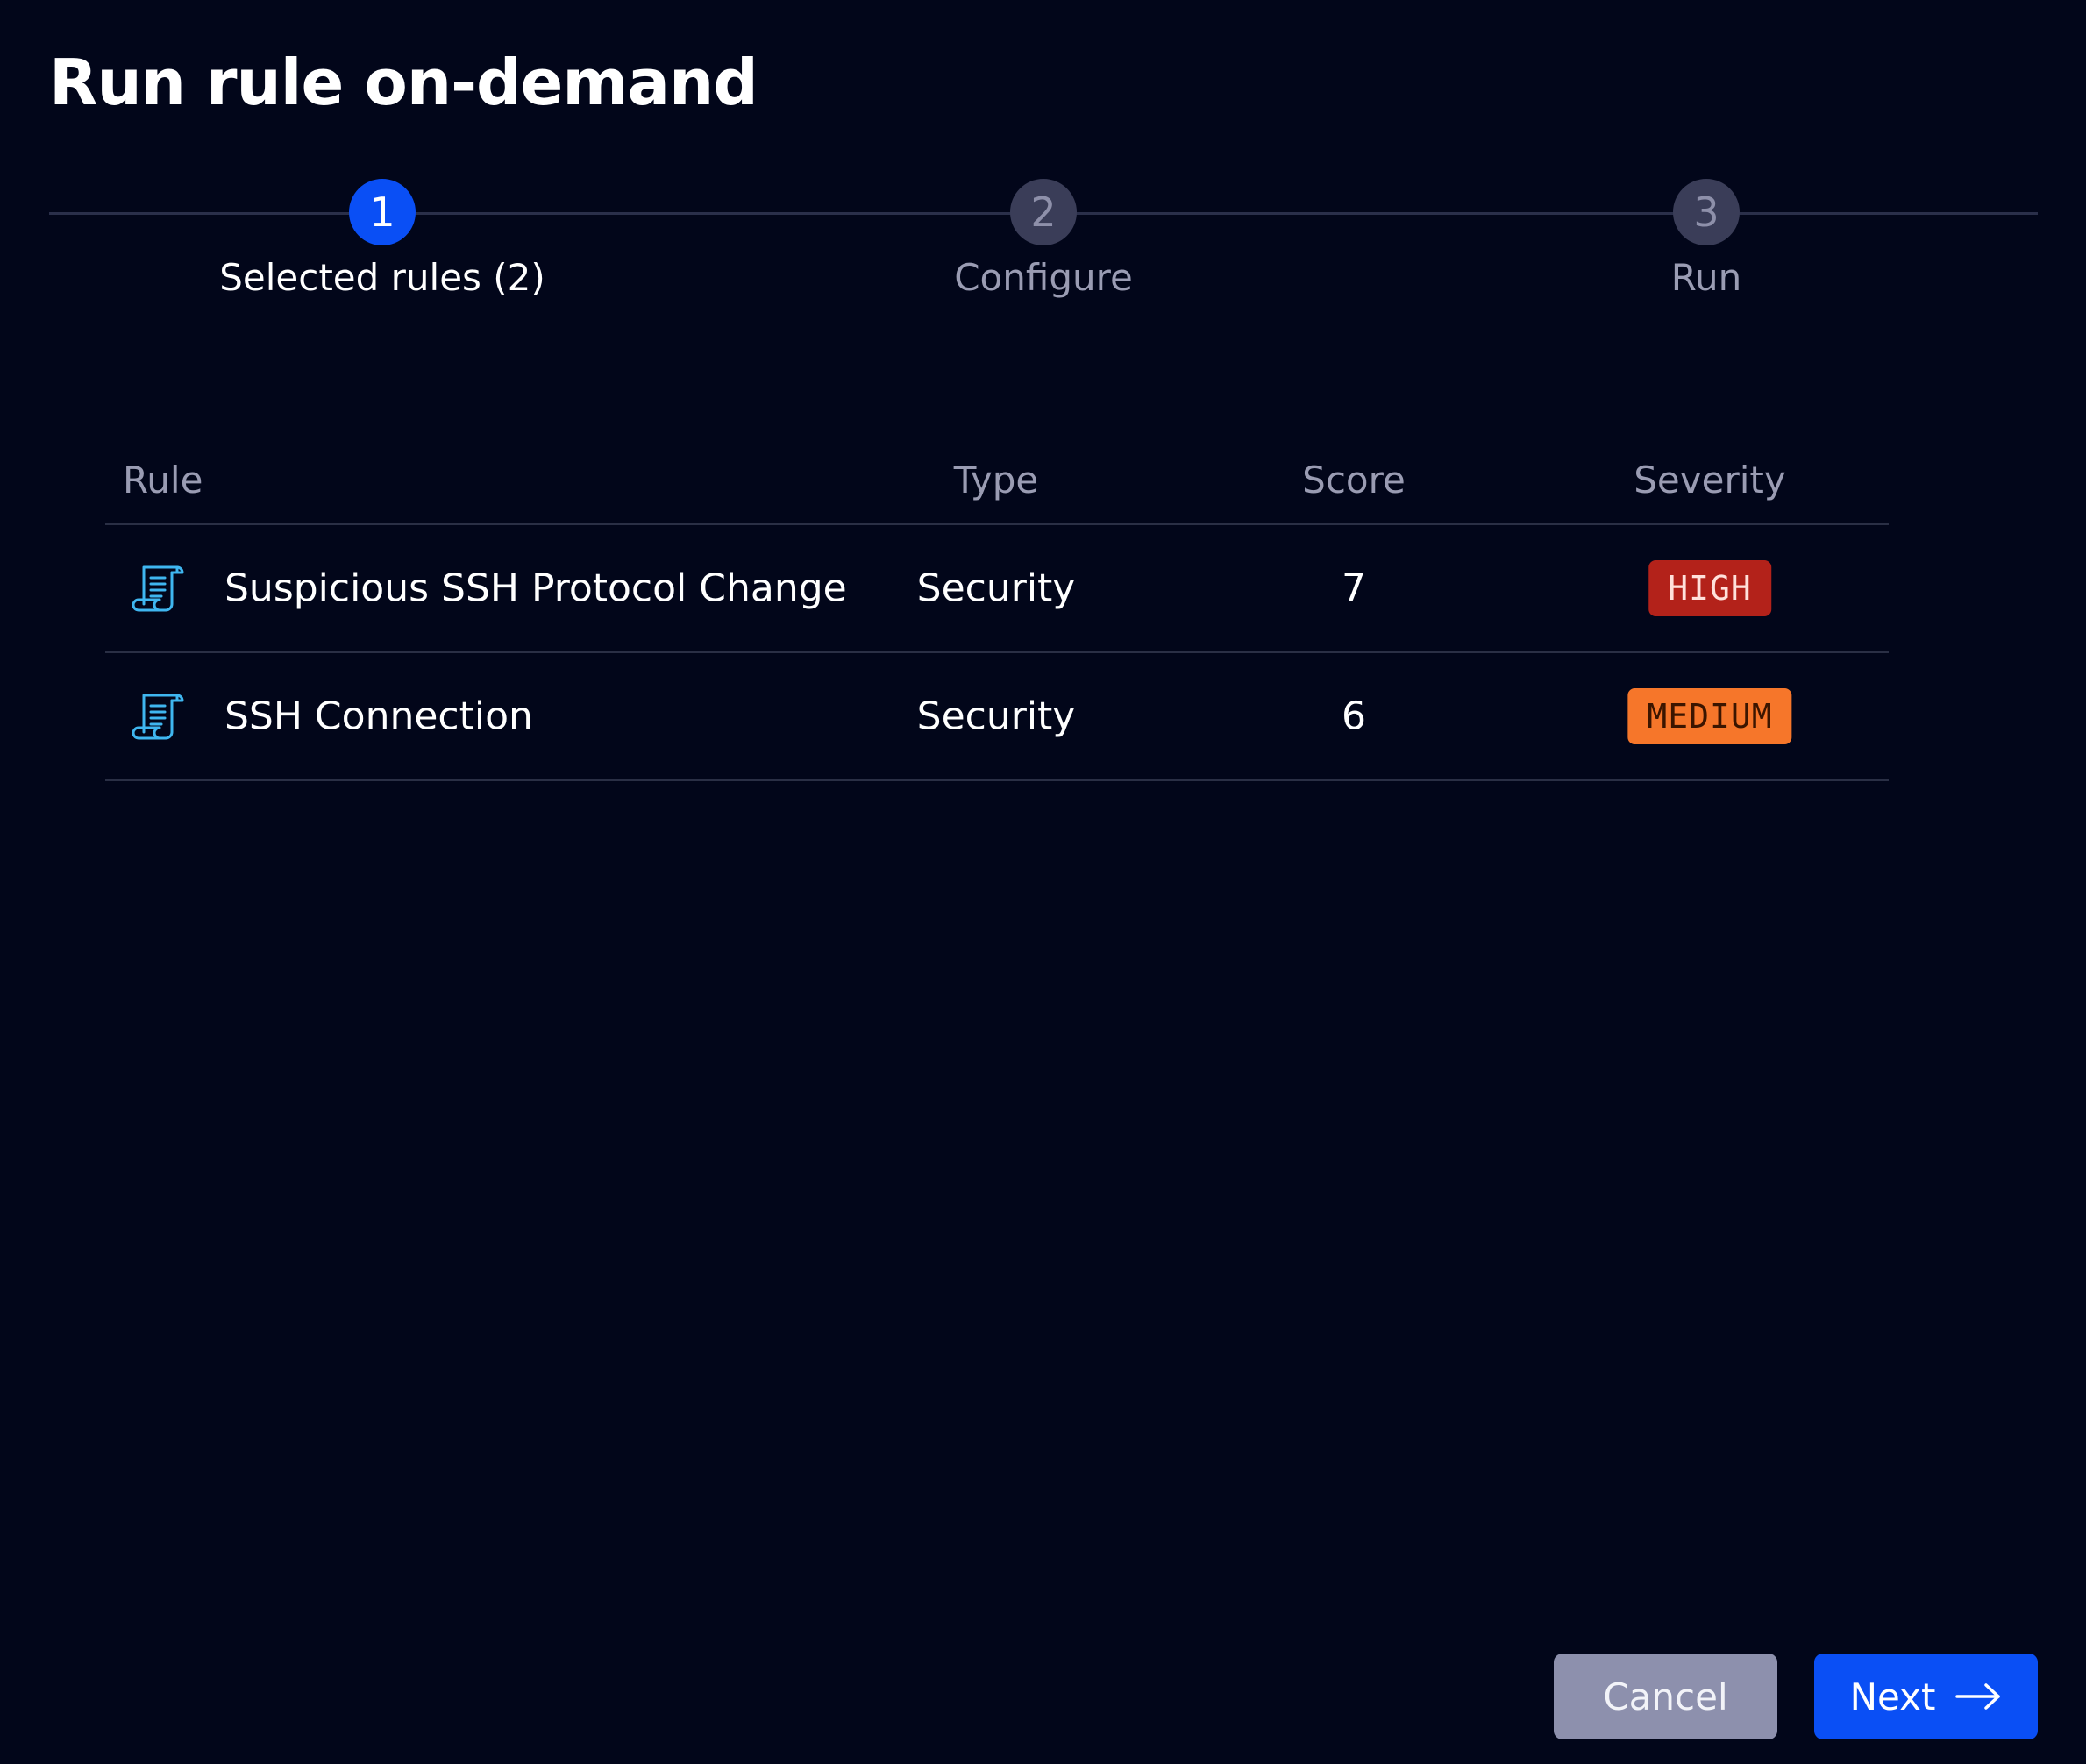  I want to click on step-selected-rules: 1 Selected rules (2), so click(382, 239).